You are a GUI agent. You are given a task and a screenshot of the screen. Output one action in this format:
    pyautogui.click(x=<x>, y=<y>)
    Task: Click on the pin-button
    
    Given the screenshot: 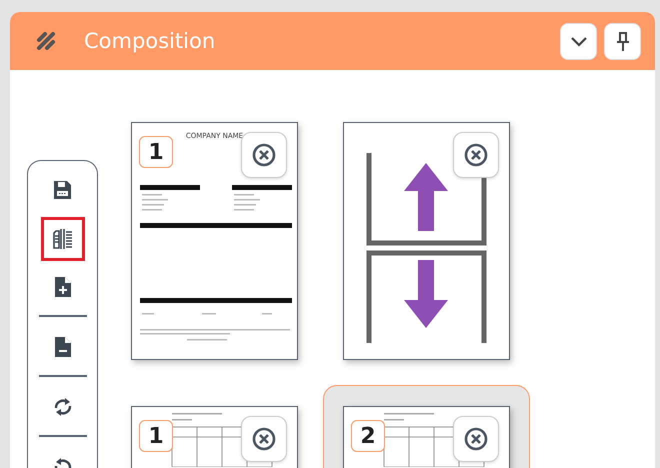 What is the action you would take?
    pyautogui.click(x=622, y=41)
    